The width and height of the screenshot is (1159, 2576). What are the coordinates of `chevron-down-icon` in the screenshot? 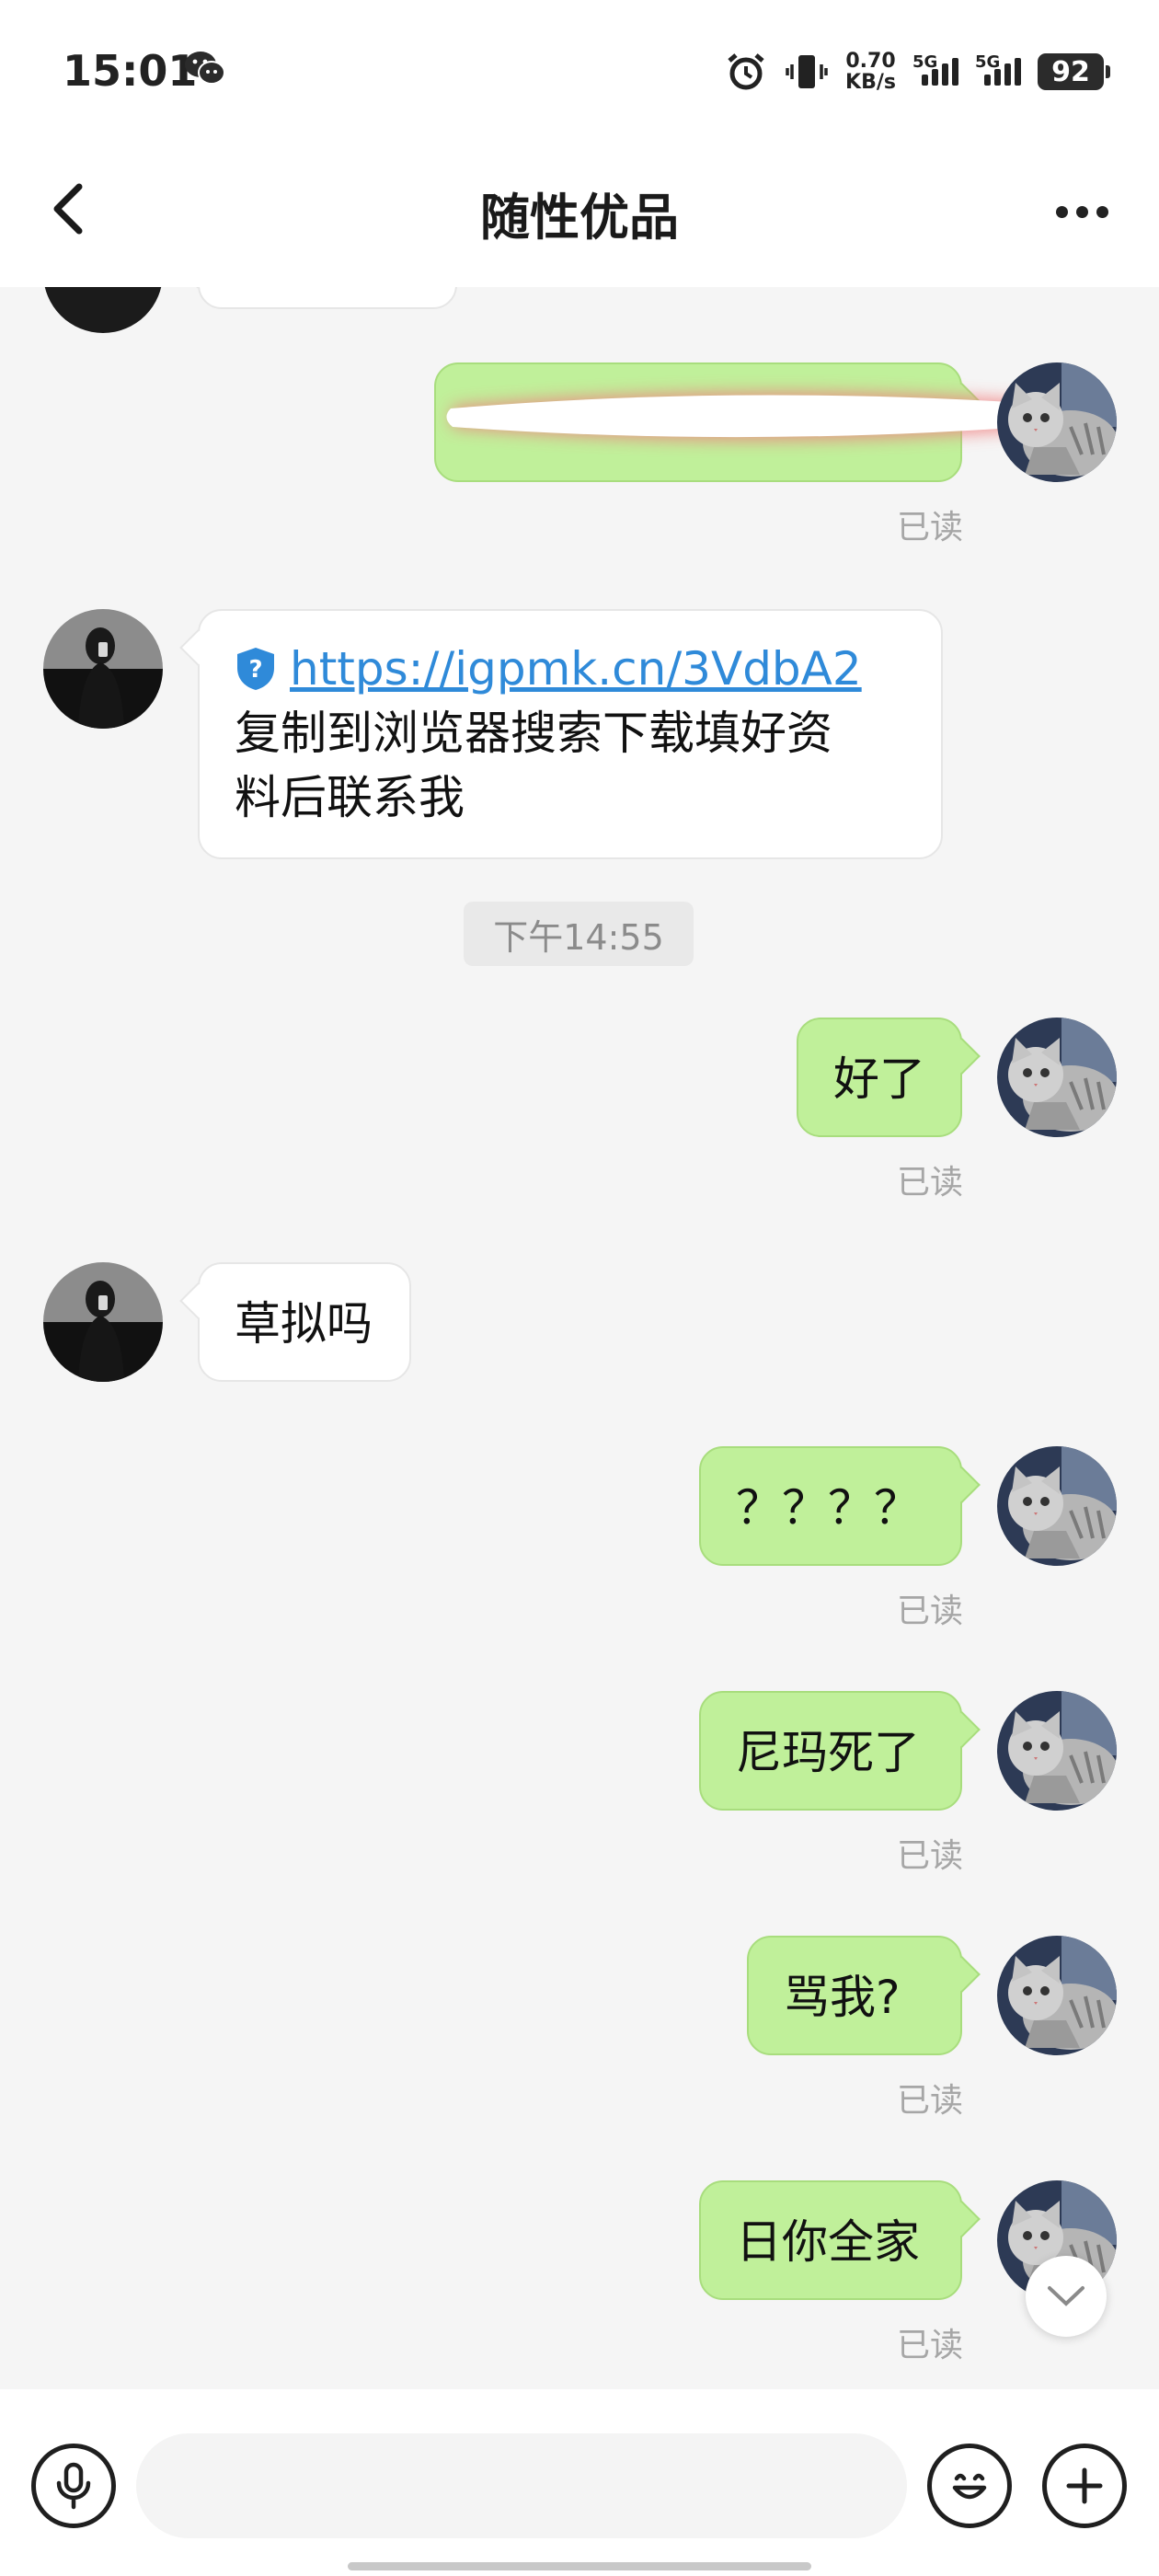 It's located at (1066, 2296).